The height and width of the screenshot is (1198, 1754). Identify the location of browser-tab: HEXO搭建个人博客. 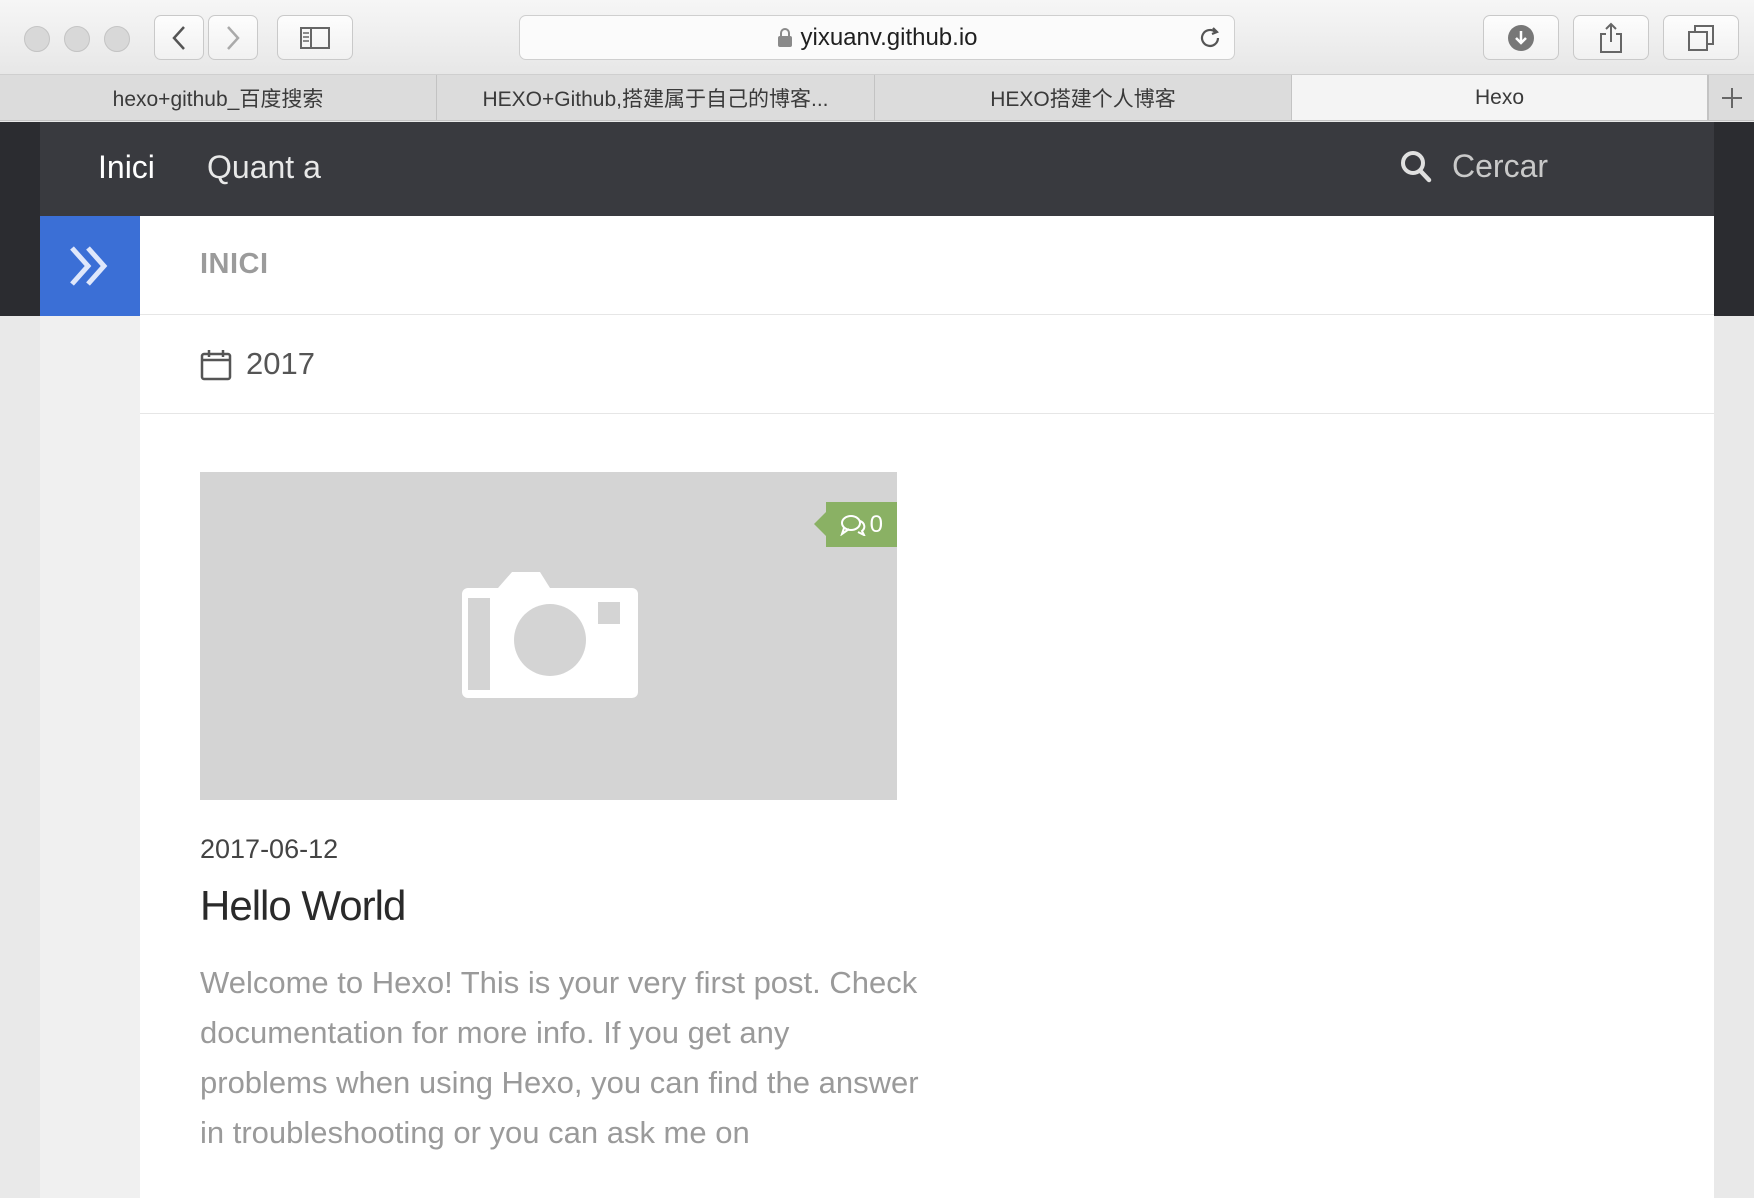
(1083, 97).